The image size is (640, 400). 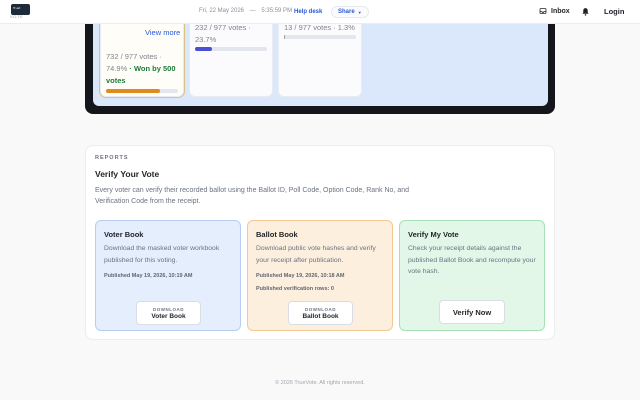 I want to click on chevron-down-icon: ▼, so click(x=359, y=12).